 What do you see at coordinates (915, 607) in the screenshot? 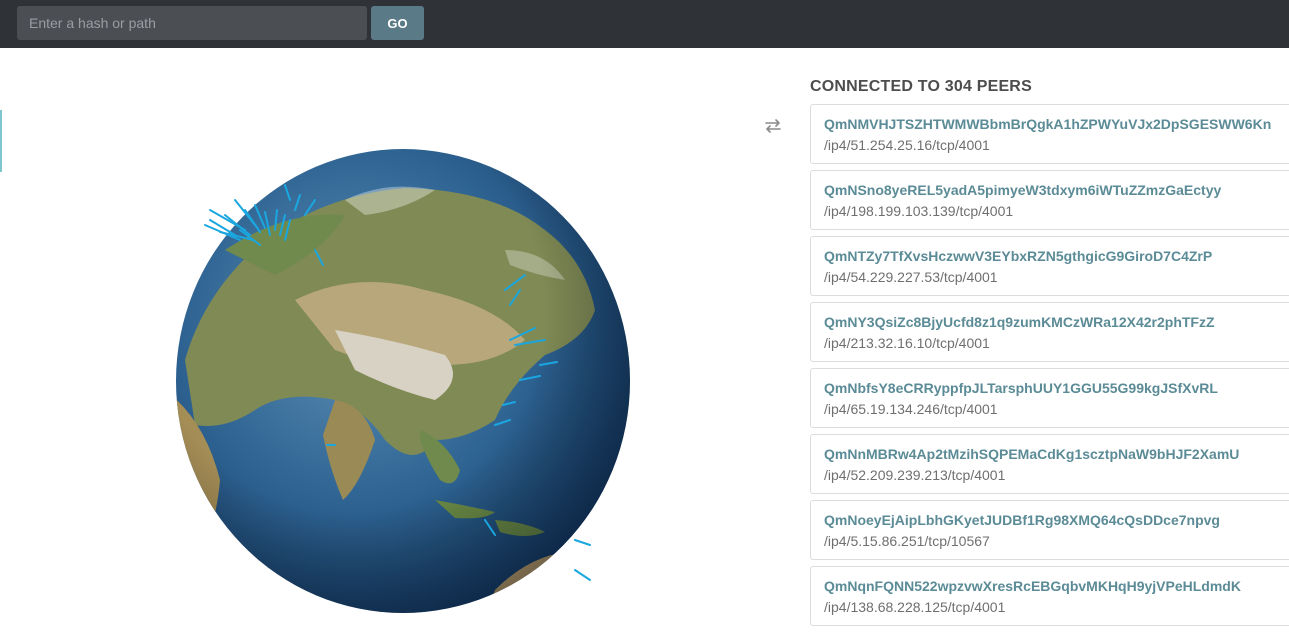
I see `peer-address: /ip4/138.68.228.125/tcp/4001` at bounding box center [915, 607].